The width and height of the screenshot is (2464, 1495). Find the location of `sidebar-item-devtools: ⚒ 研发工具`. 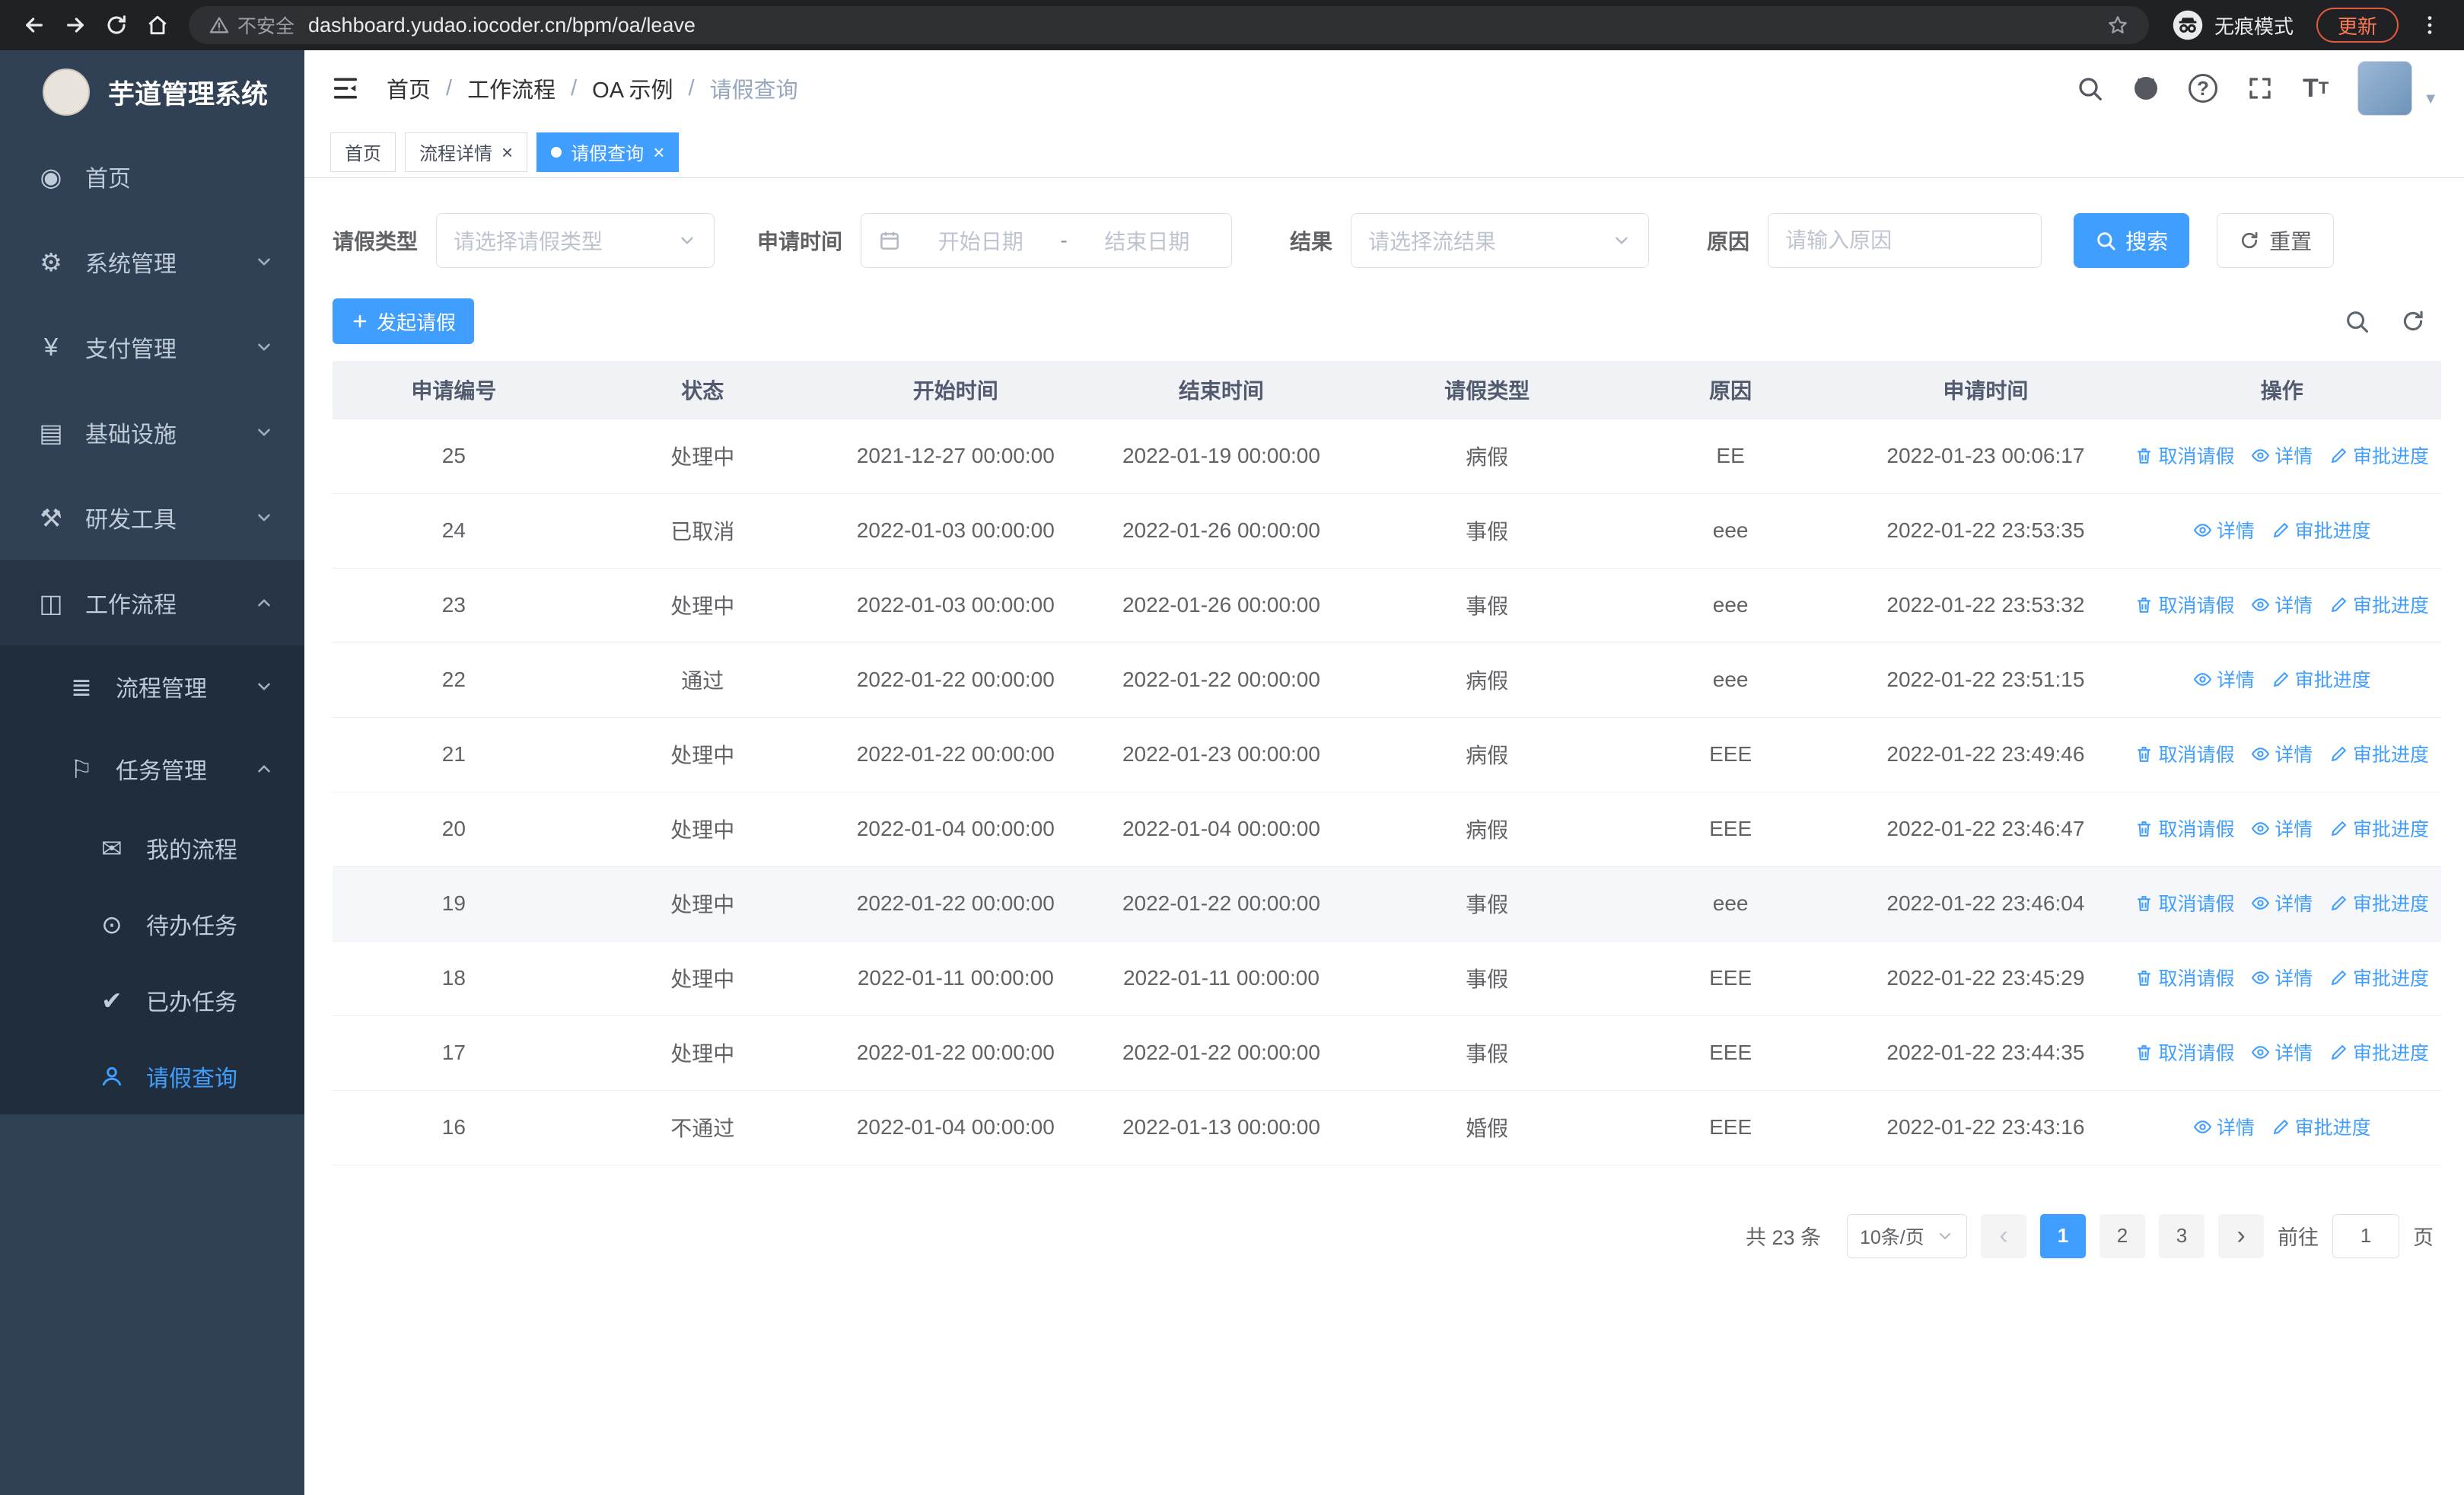

sidebar-item-devtools: ⚒ 研发工具 is located at coordinates (152, 518).